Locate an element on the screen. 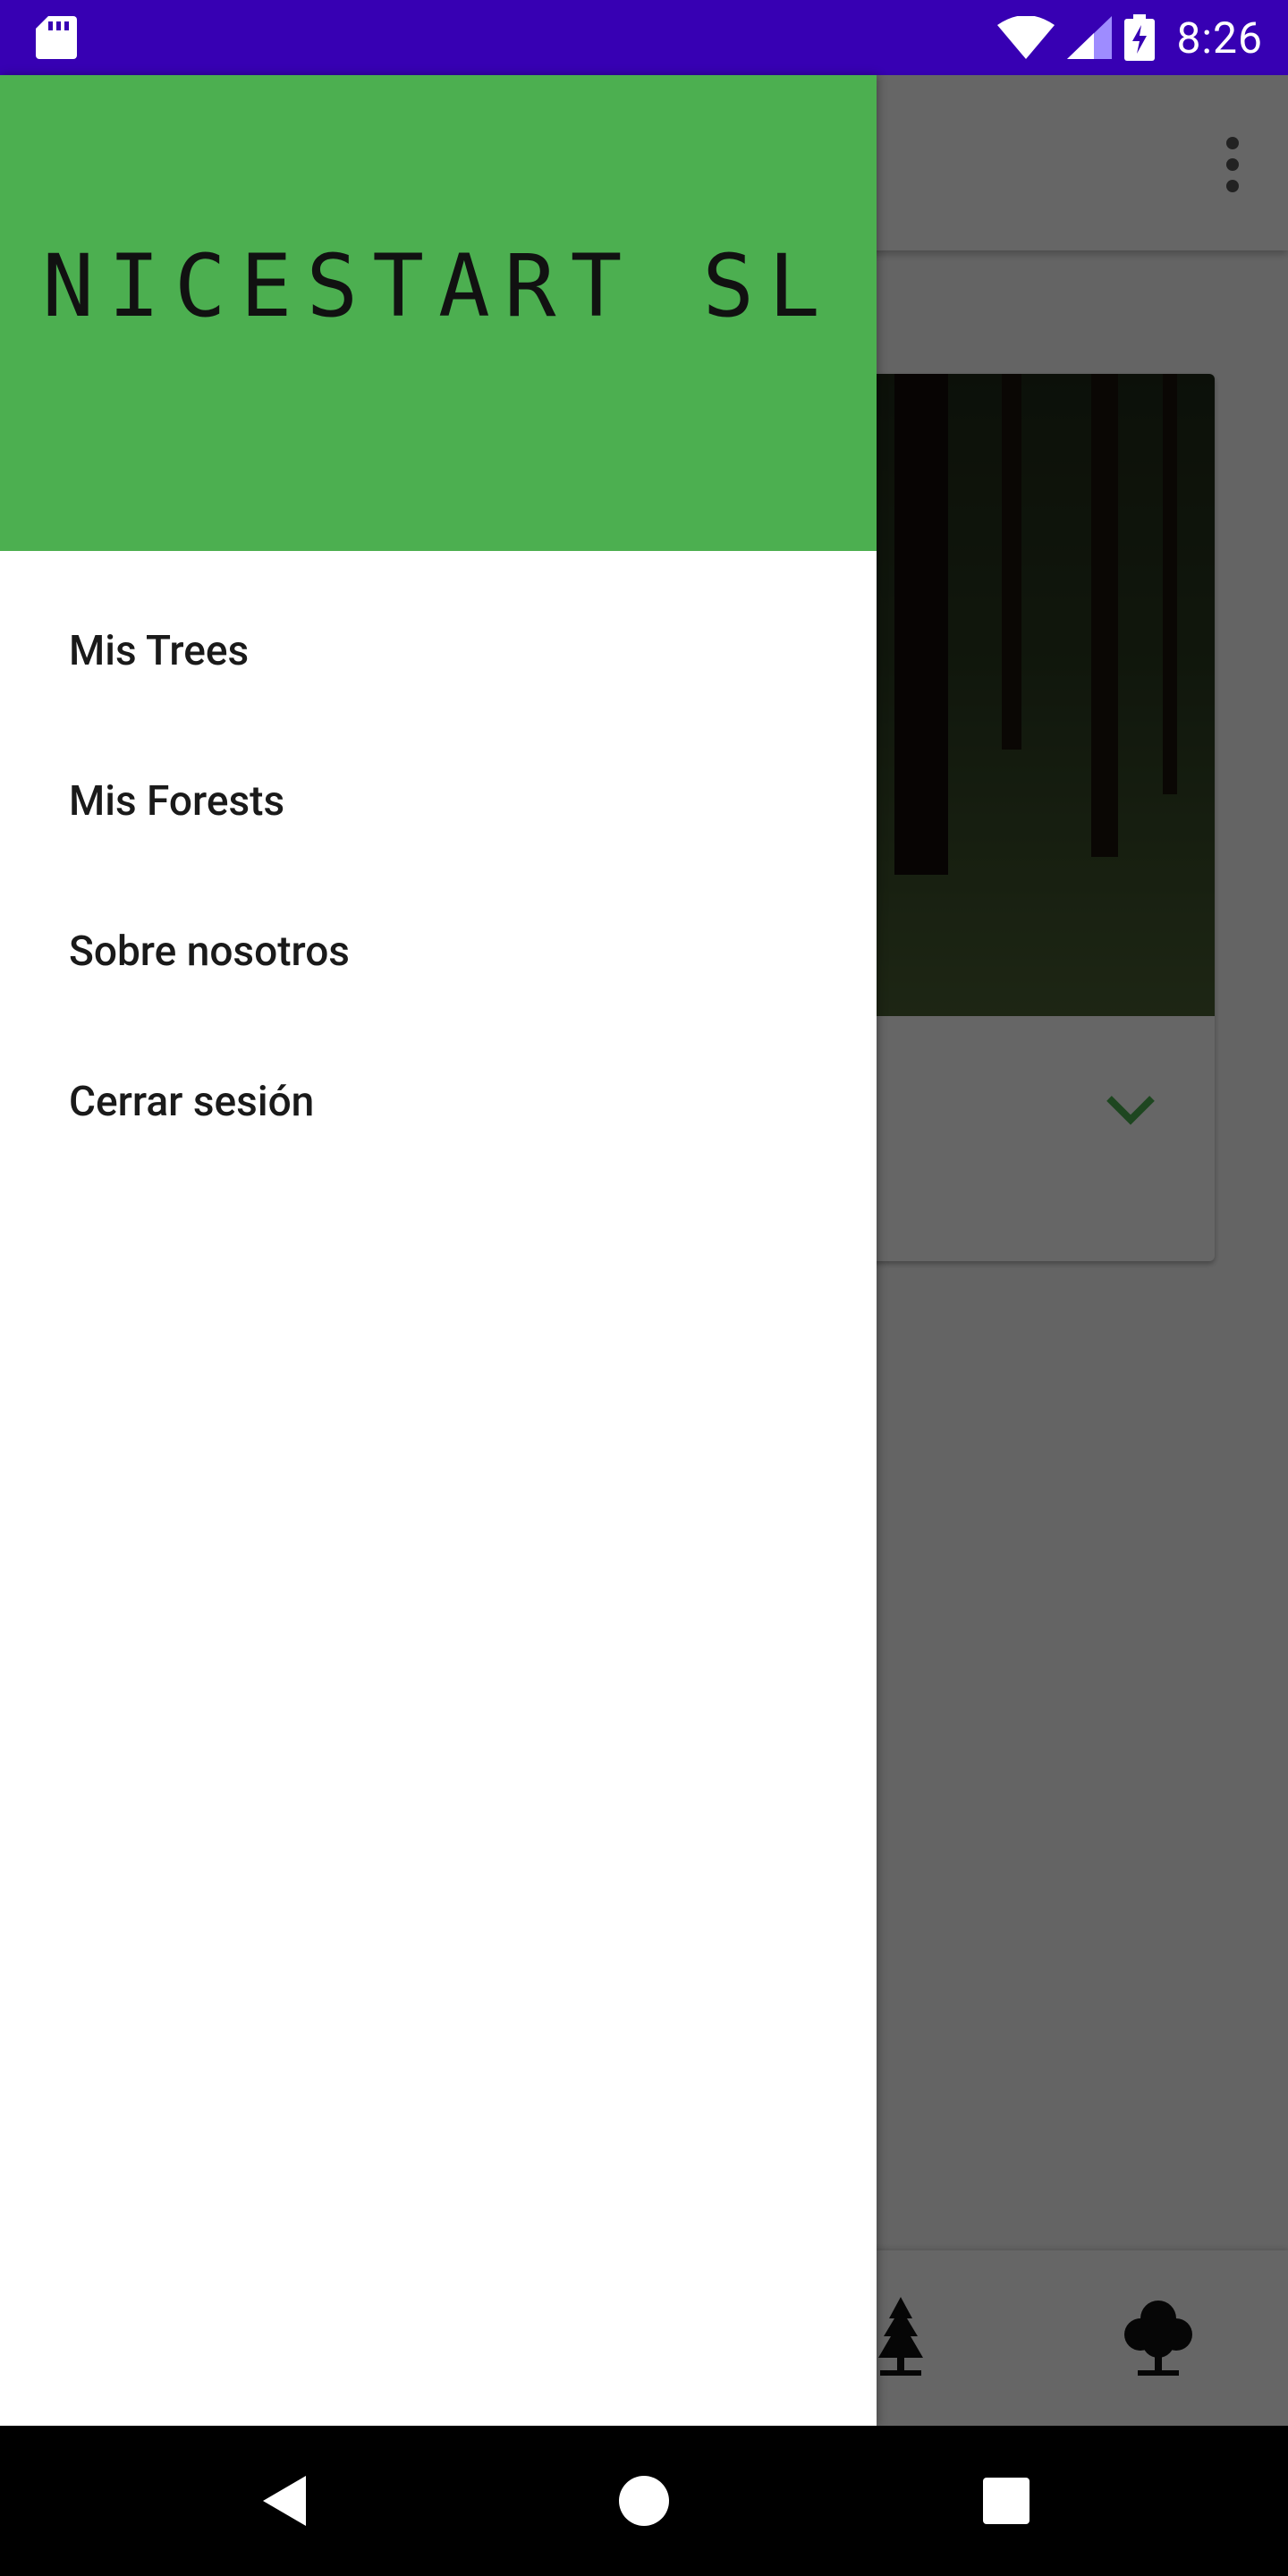 The width and height of the screenshot is (1288, 2576). recents-button is located at coordinates (1006, 2501).